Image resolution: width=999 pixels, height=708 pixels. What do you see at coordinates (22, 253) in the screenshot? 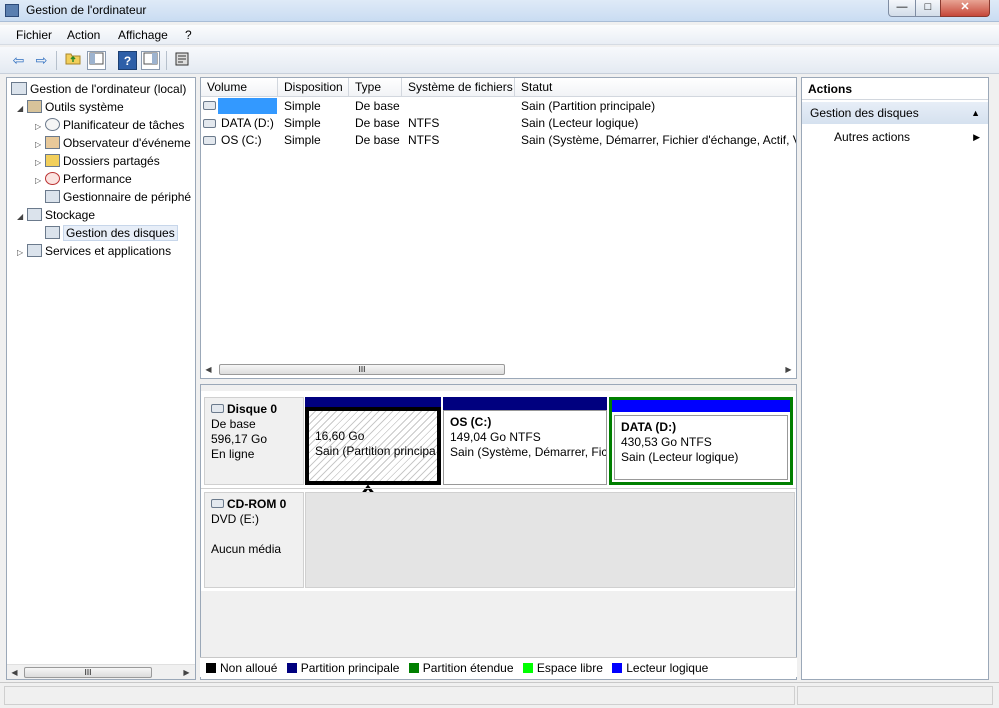
I see `collapsed-arrow-icon: ▷` at bounding box center [22, 253].